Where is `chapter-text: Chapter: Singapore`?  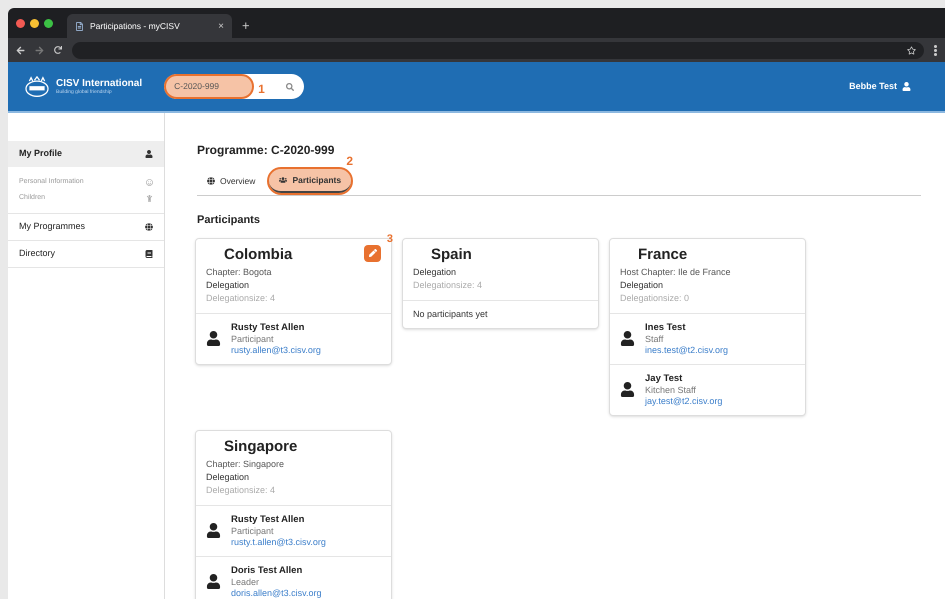 chapter-text: Chapter: Singapore is located at coordinates (246, 464).